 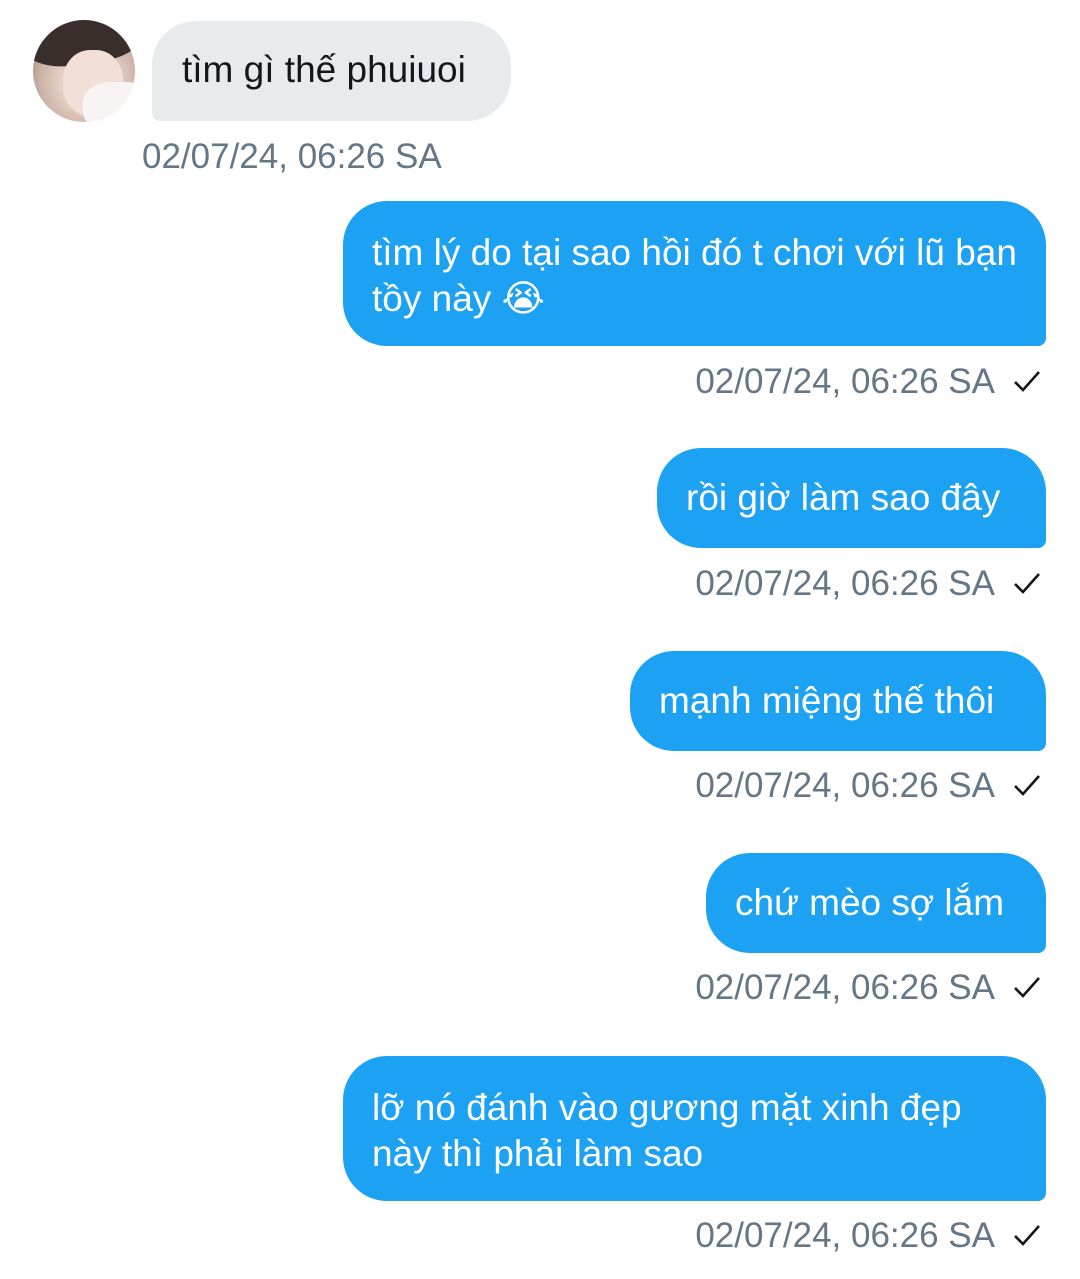 What do you see at coordinates (827, 700) in the screenshot?
I see `message-text: mạnh miệng thế thôi` at bounding box center [827, 700].